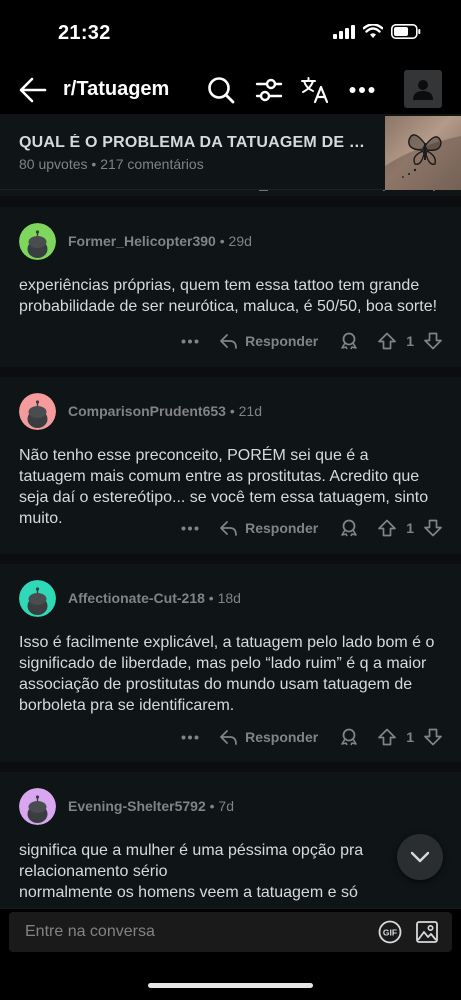  I want to click on back-button, so click(33, 90).